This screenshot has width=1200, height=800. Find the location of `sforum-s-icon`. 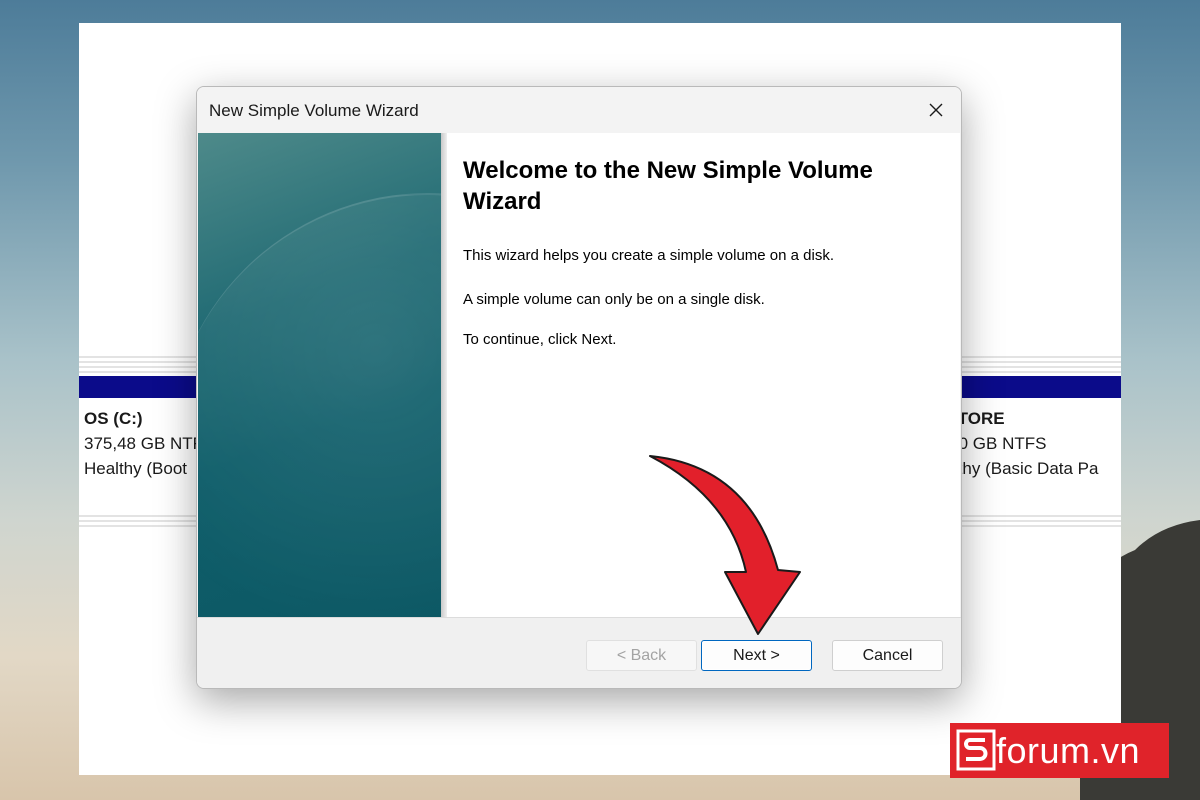

sforum-s-icon is located at coordinates (976, 750).